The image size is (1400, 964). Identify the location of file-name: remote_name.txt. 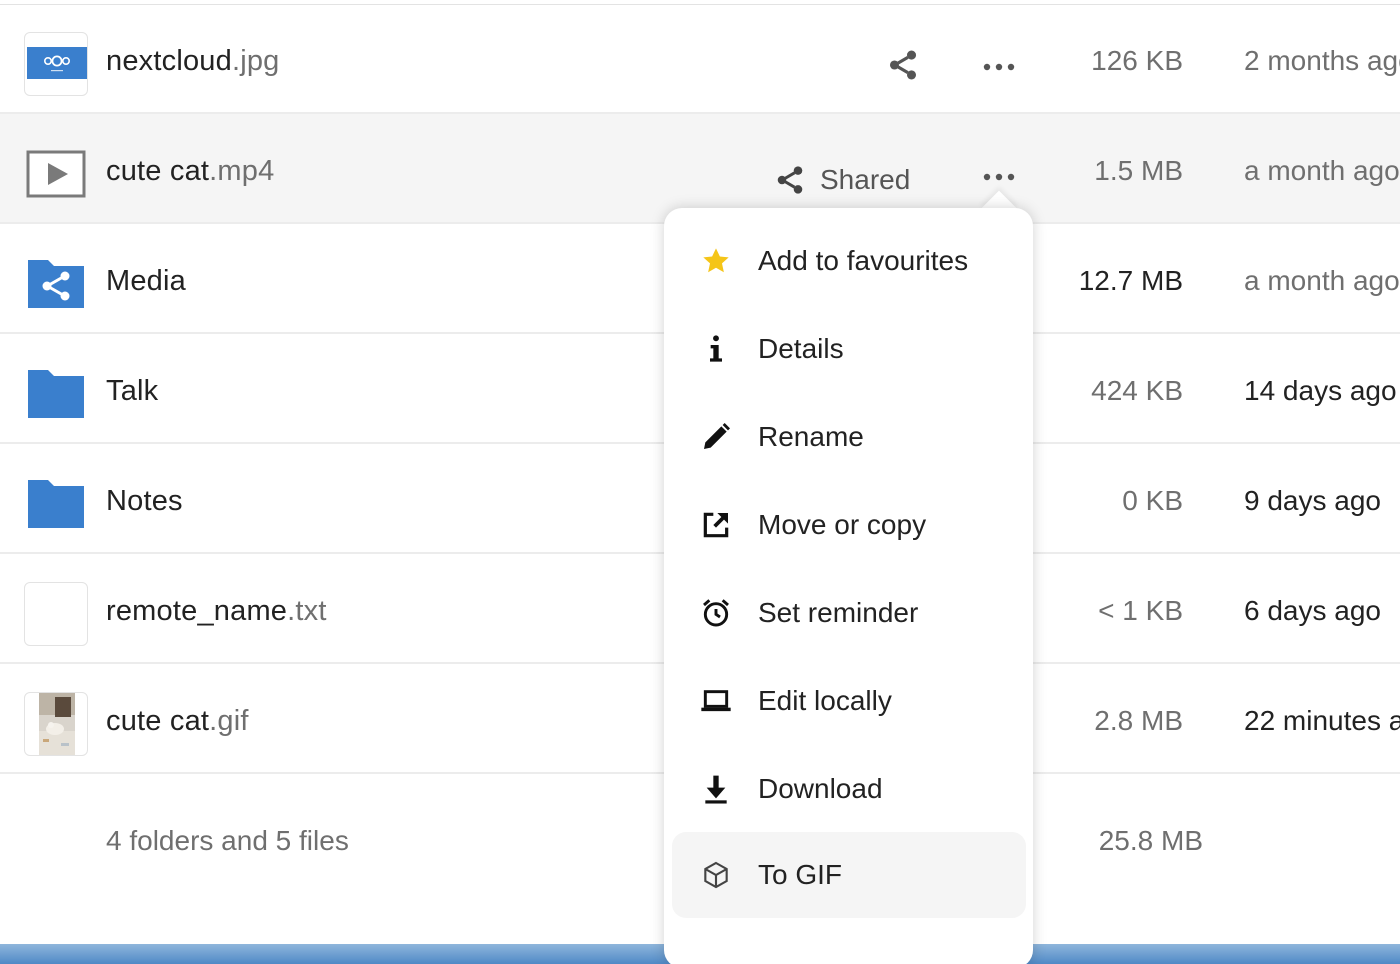
(216, 609).